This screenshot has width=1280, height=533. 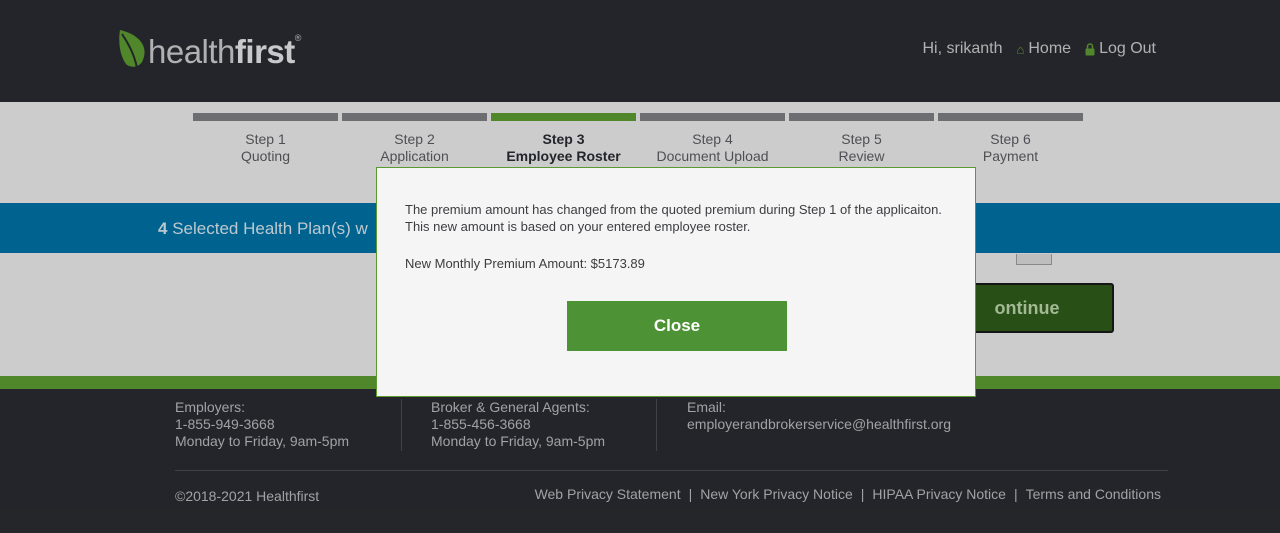 What do you see at coordinates (525, 263) in the screenshot?
I see `new-premium-amount: New Monthly Premium Amount: $5173.89` at bounding box center [525, 263].